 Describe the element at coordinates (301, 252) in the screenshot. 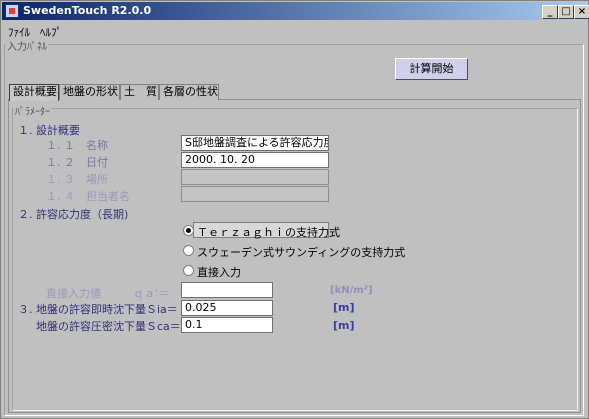

I see `radio-swedish-sounding-label: スウェーデン式サウンディングの支持力式` at that location.